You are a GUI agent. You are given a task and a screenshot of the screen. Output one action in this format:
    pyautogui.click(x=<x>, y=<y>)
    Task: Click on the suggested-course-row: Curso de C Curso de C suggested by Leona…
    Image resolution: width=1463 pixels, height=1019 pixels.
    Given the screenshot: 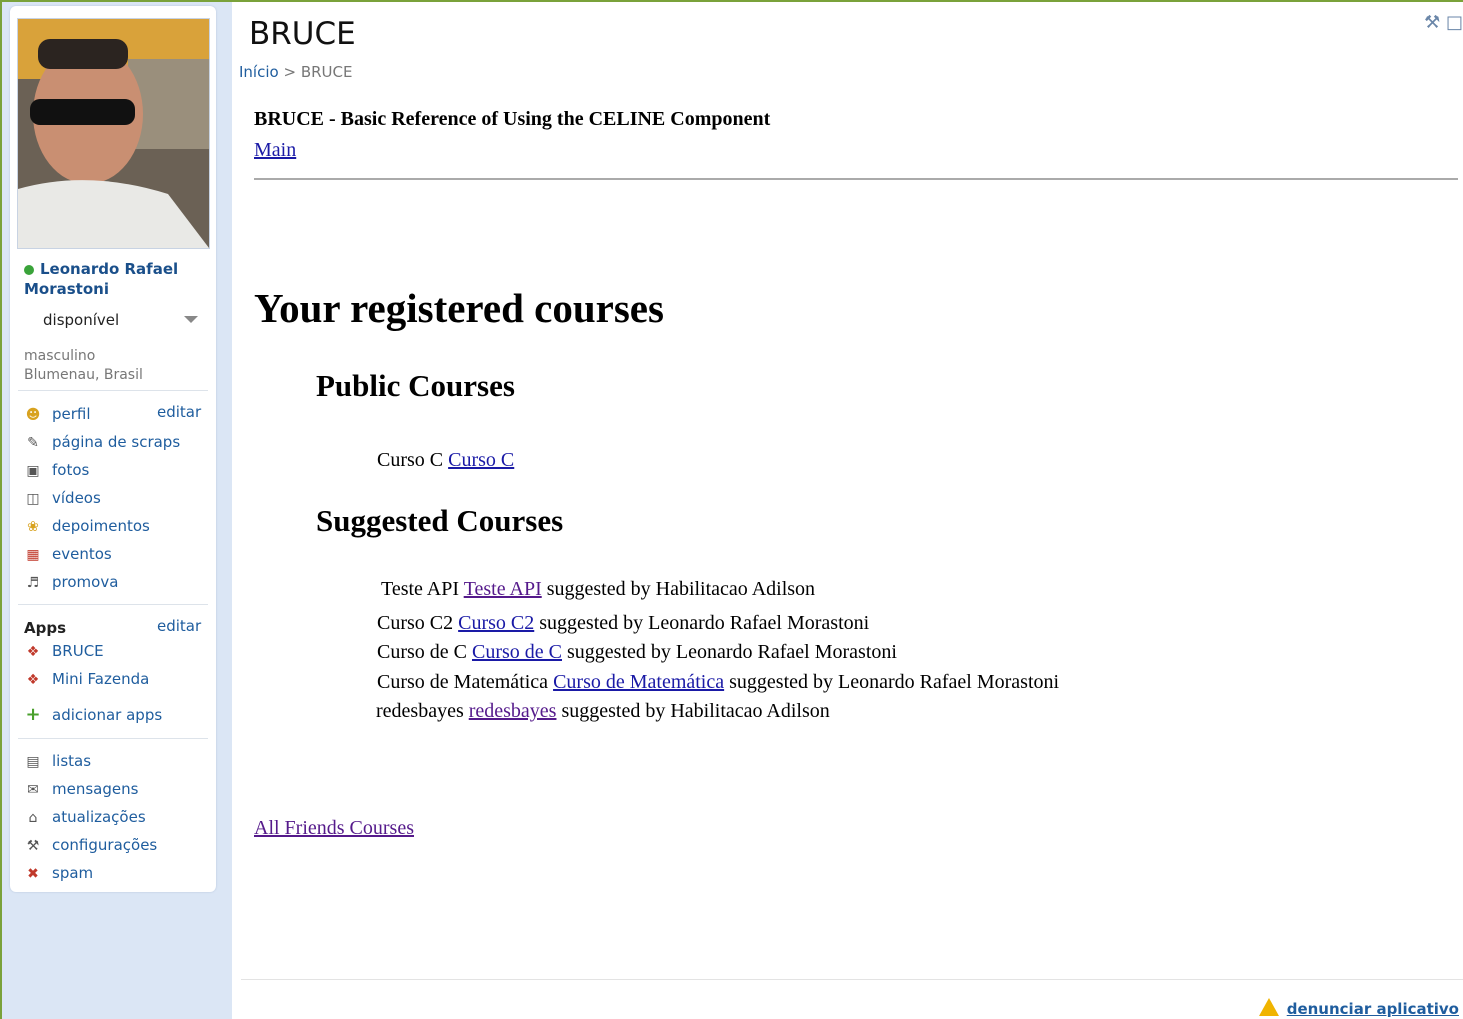 What is the action you would take?
    pyautogui.click(x=637, y=652)
    